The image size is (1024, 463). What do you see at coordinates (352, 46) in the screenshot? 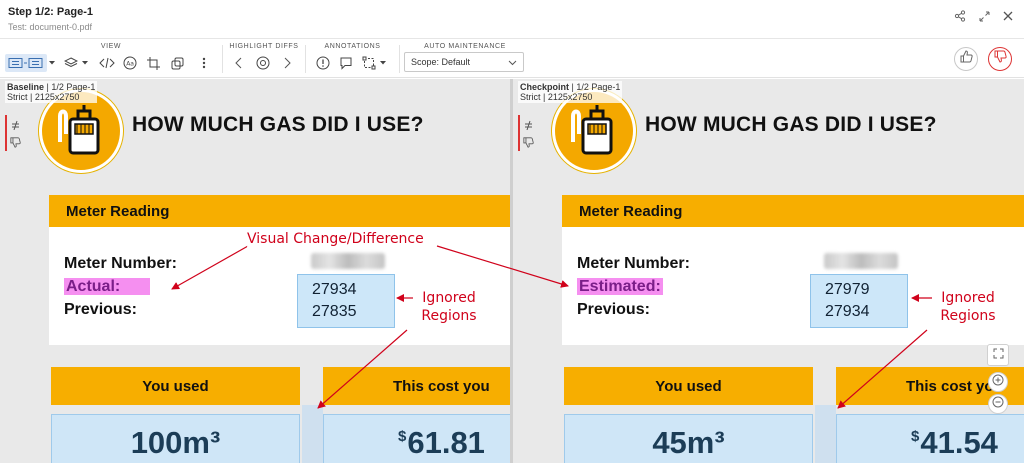
I see `annotations-label: ANNOTATIONS` at bounding box center [352, 46].